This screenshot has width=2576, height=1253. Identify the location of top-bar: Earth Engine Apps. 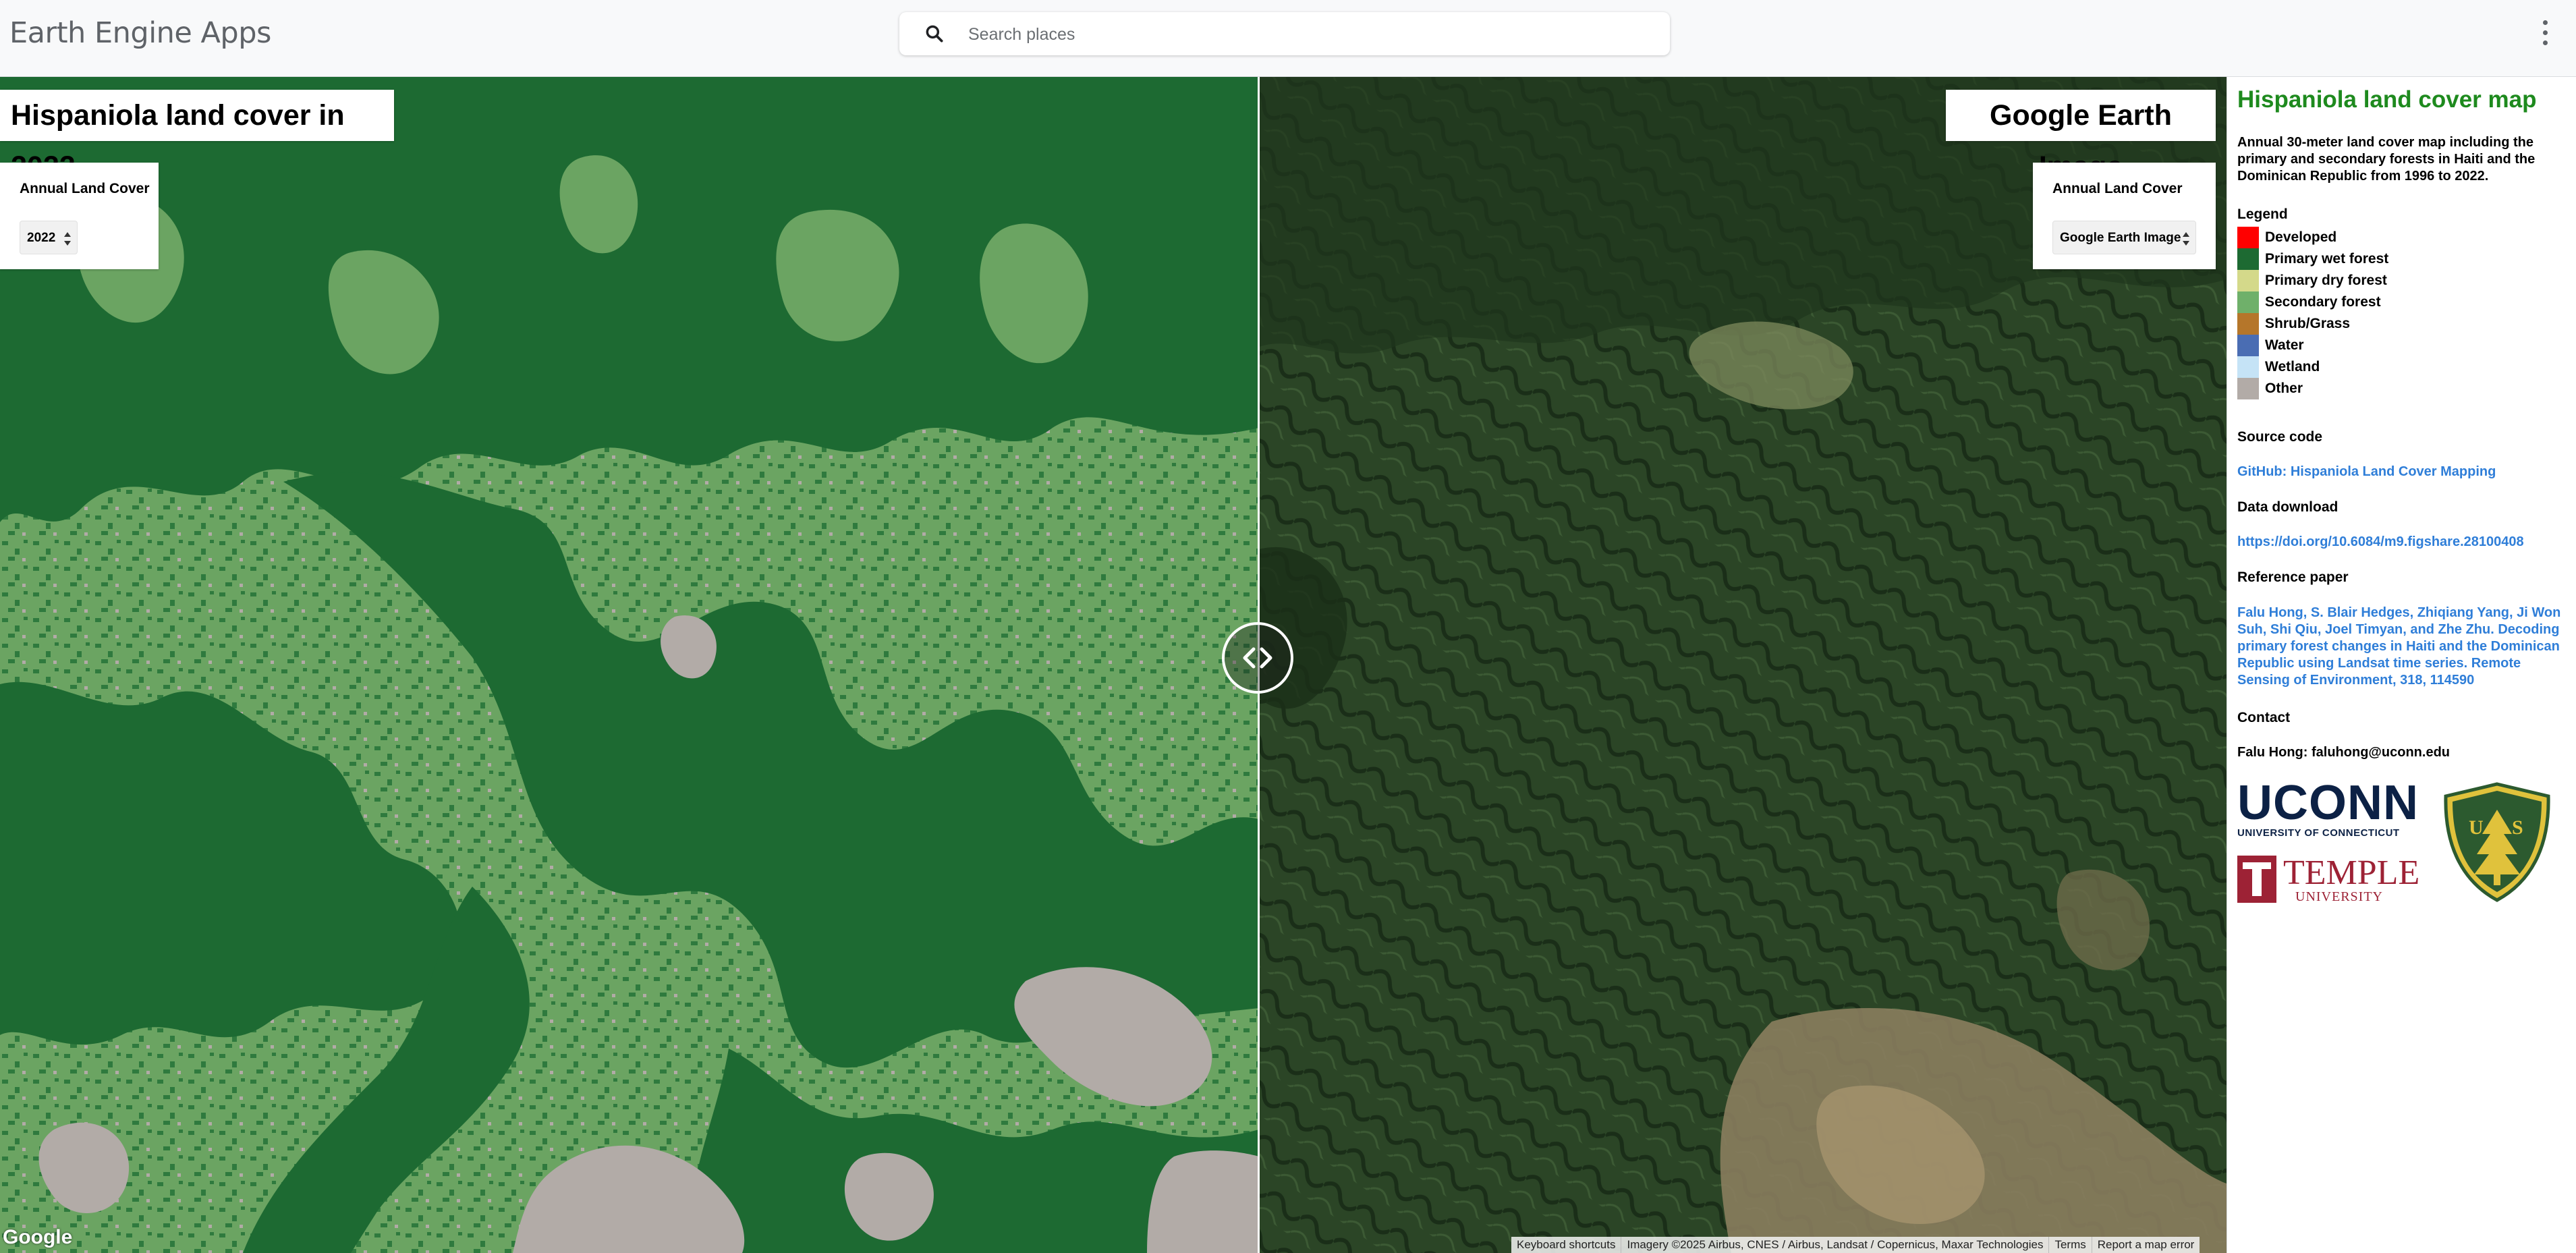
(1288, 38).